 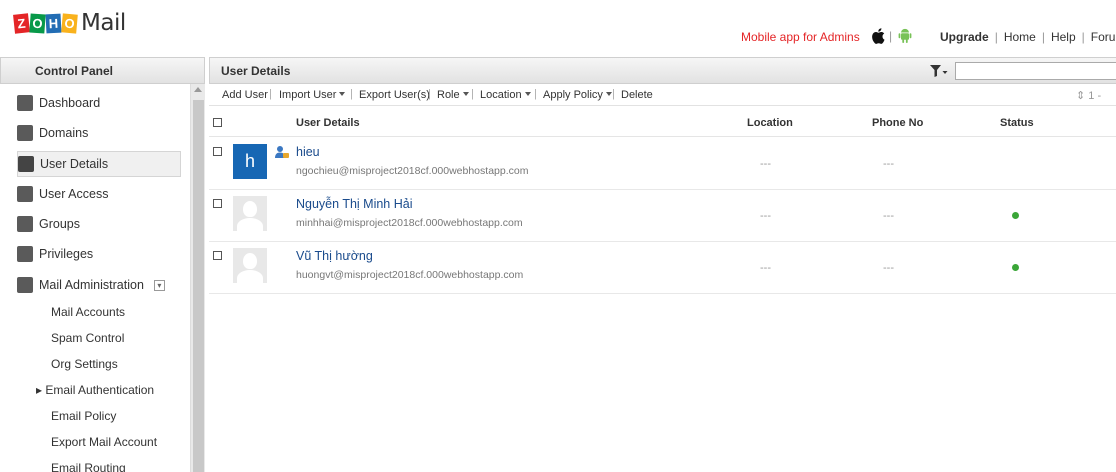 I want to click on sidebar-scrollbar, so click(x=197, y=278).